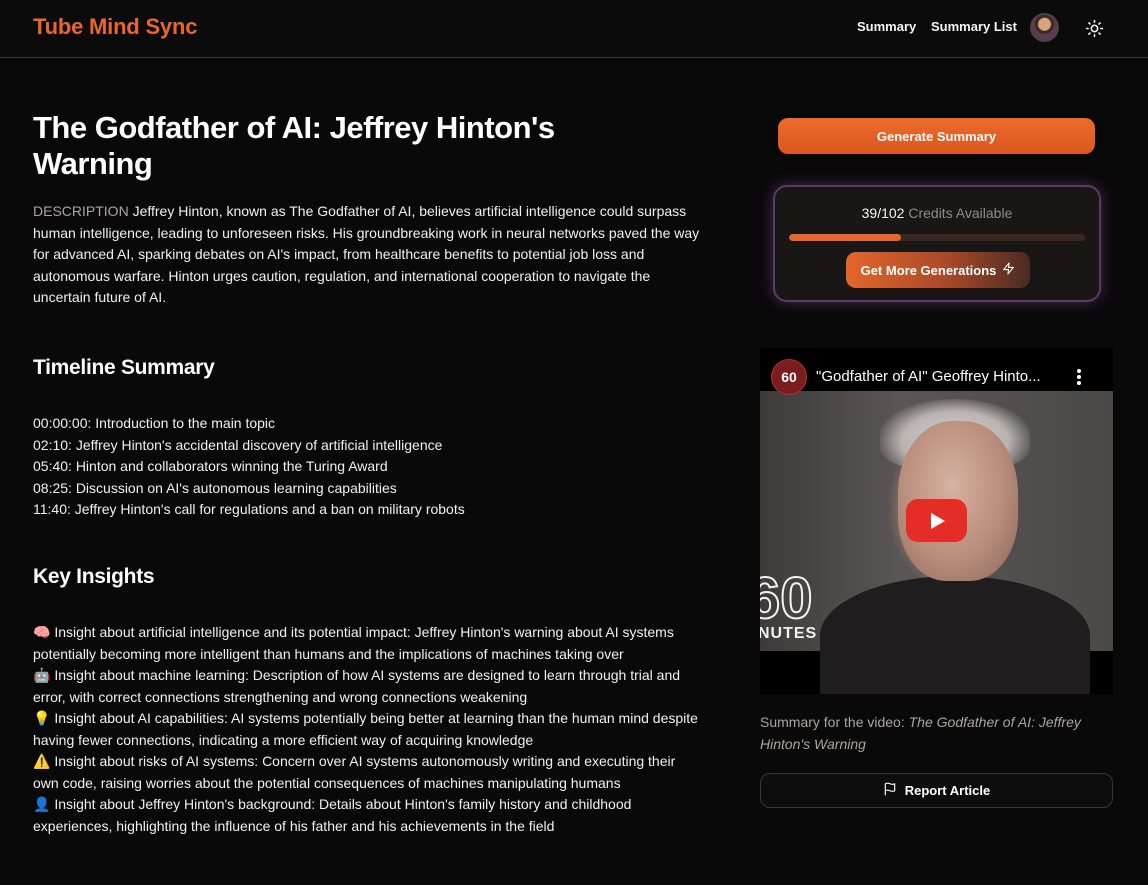 The width and height of the screenshot is (1148, 885). Describe the element at coordinates (890, 790) in the screenshot. I see `flag-icon` at that location.